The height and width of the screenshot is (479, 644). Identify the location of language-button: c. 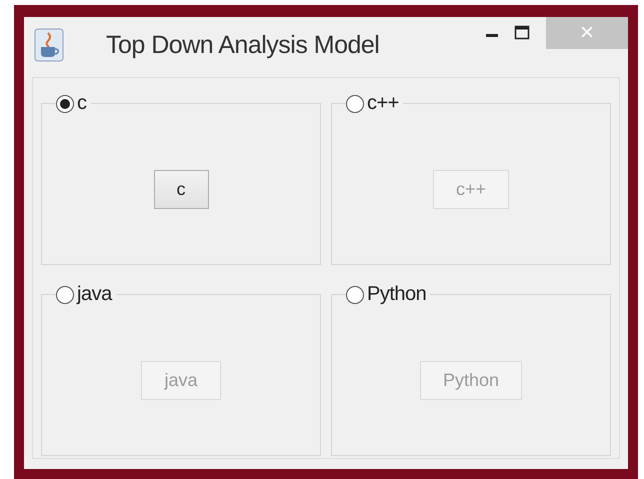
(181, 189).